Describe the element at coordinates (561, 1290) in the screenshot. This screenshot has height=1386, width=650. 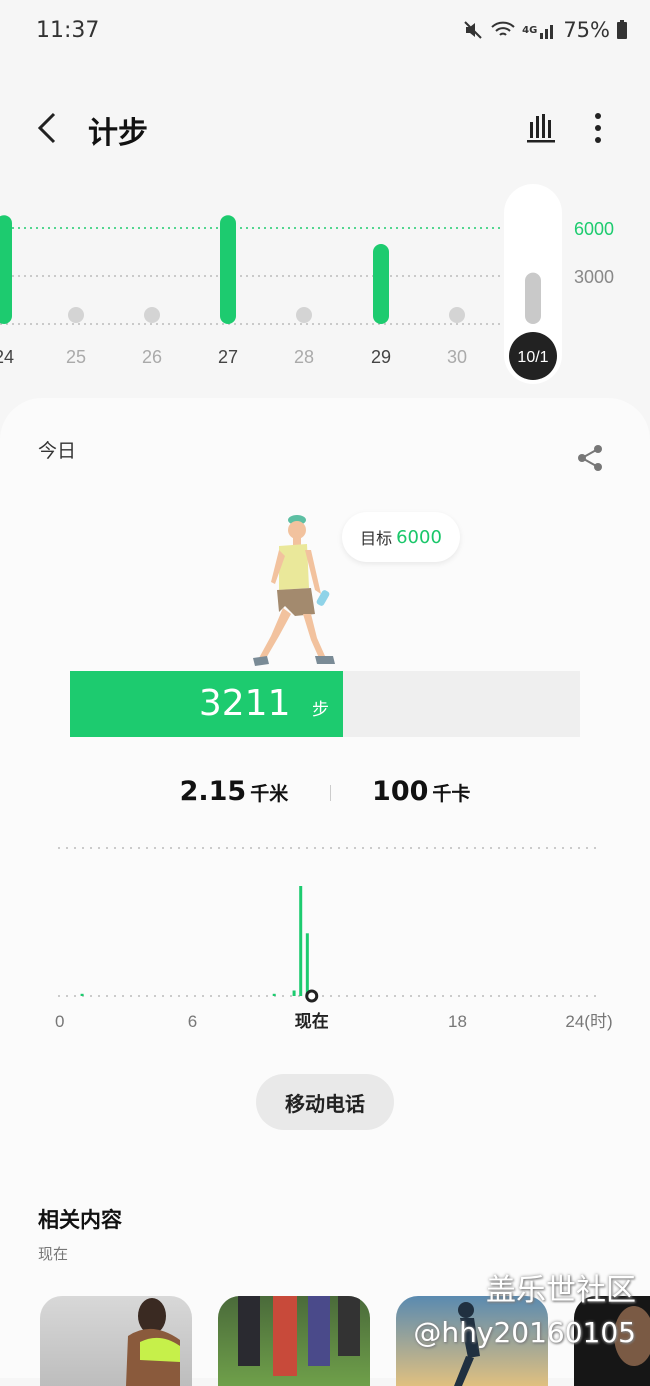
I see `watermark-line1: 盖乐世社区` at that location.